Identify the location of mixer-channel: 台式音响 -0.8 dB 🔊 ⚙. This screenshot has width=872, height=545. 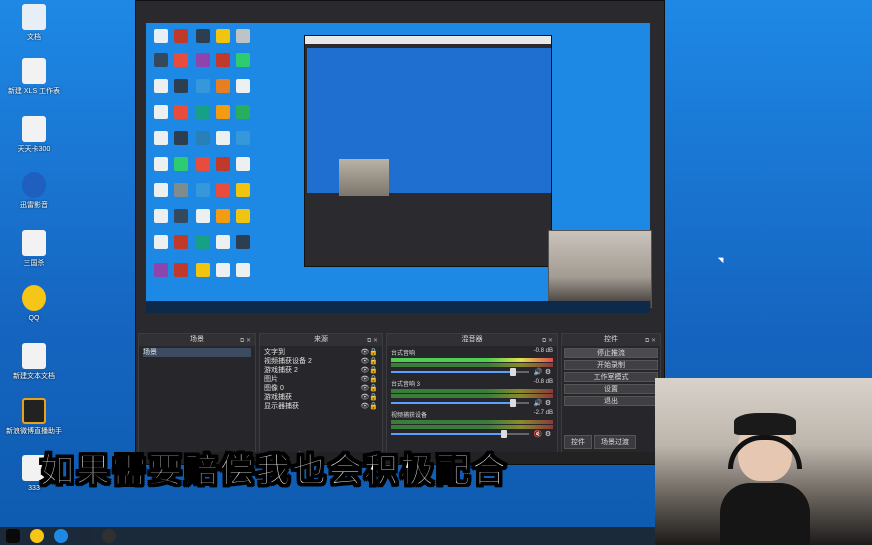
(472, 362).